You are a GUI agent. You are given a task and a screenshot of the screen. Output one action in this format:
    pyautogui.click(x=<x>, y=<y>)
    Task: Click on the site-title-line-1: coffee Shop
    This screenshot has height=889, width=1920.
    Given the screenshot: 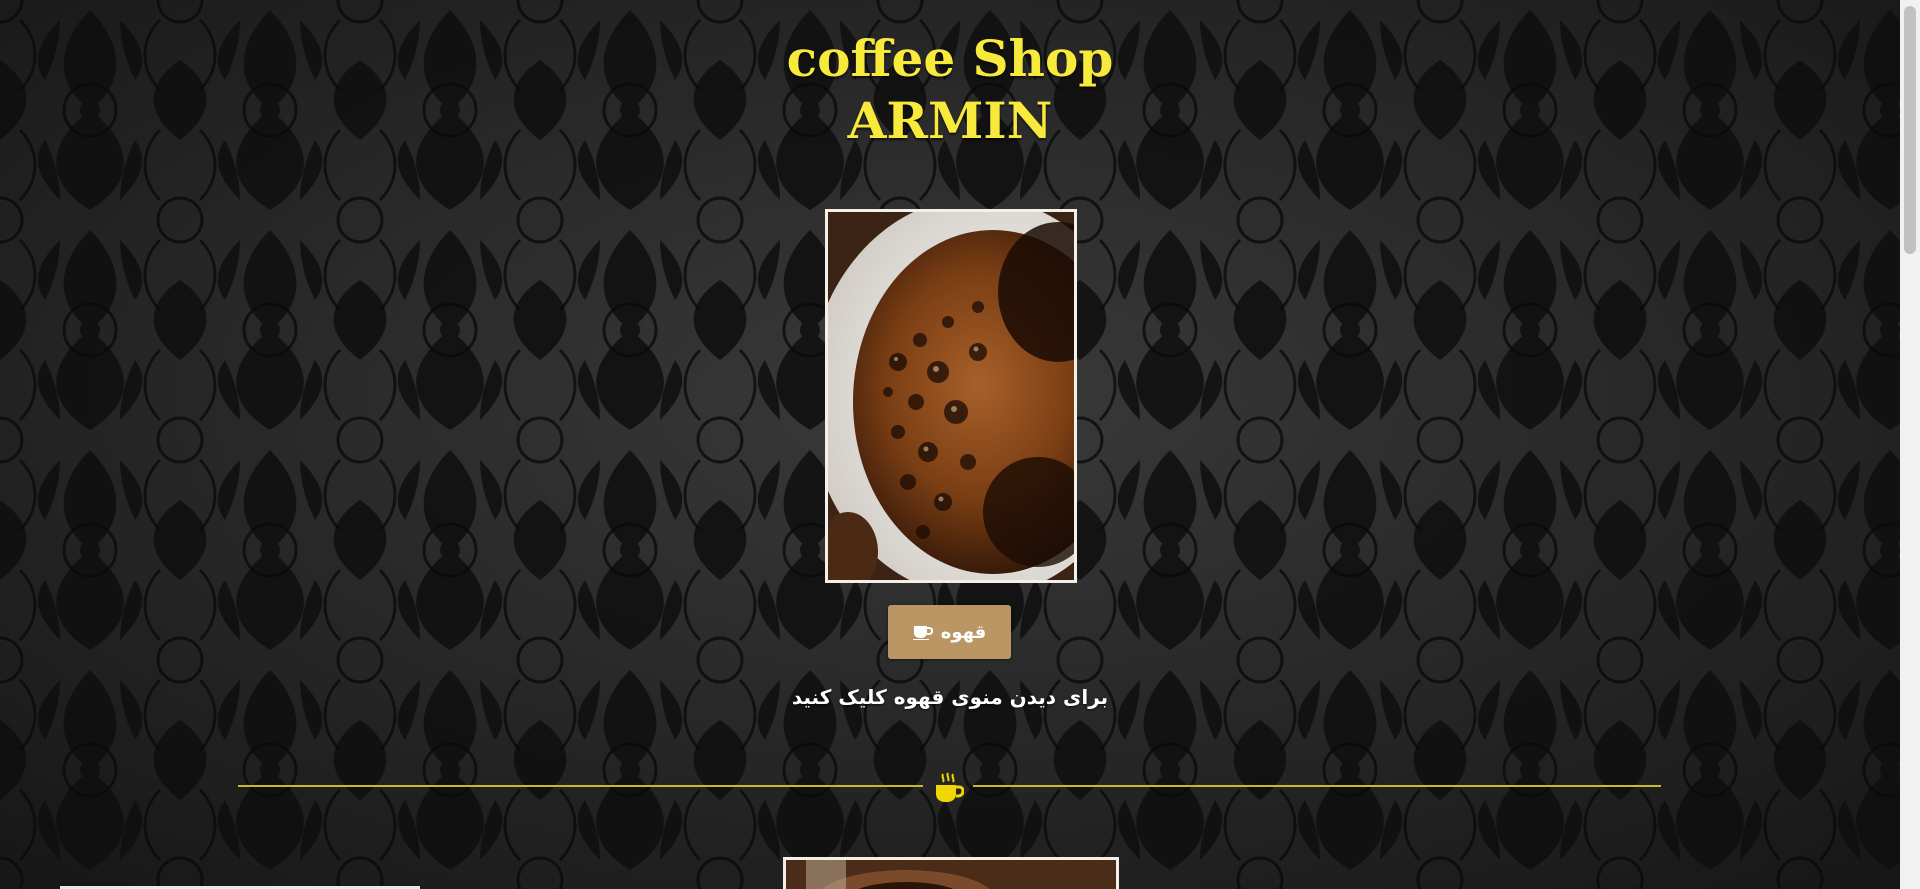 What is the action you would take?
    pyautogui.click(x=950, y=58)
    